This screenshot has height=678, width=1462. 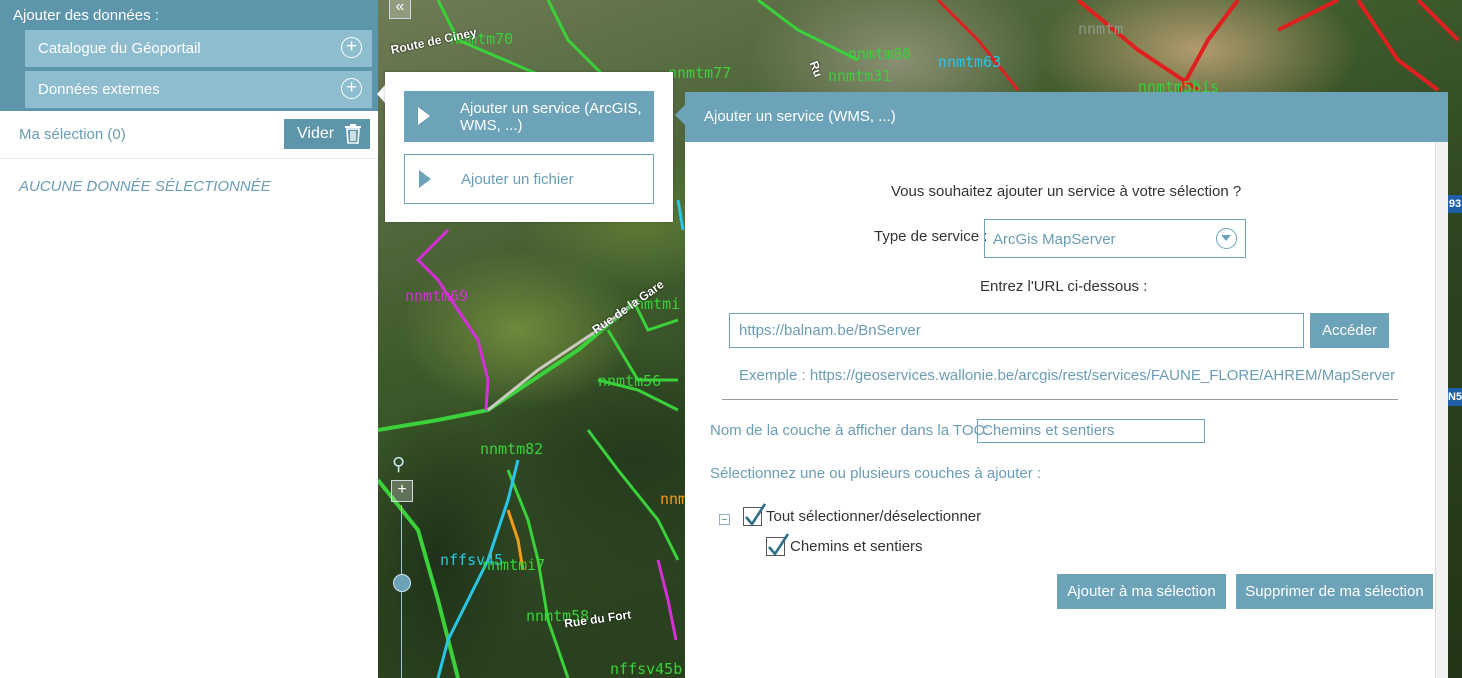 I want to click on trail-label: nnmtm31, so click(x=860, y=76).